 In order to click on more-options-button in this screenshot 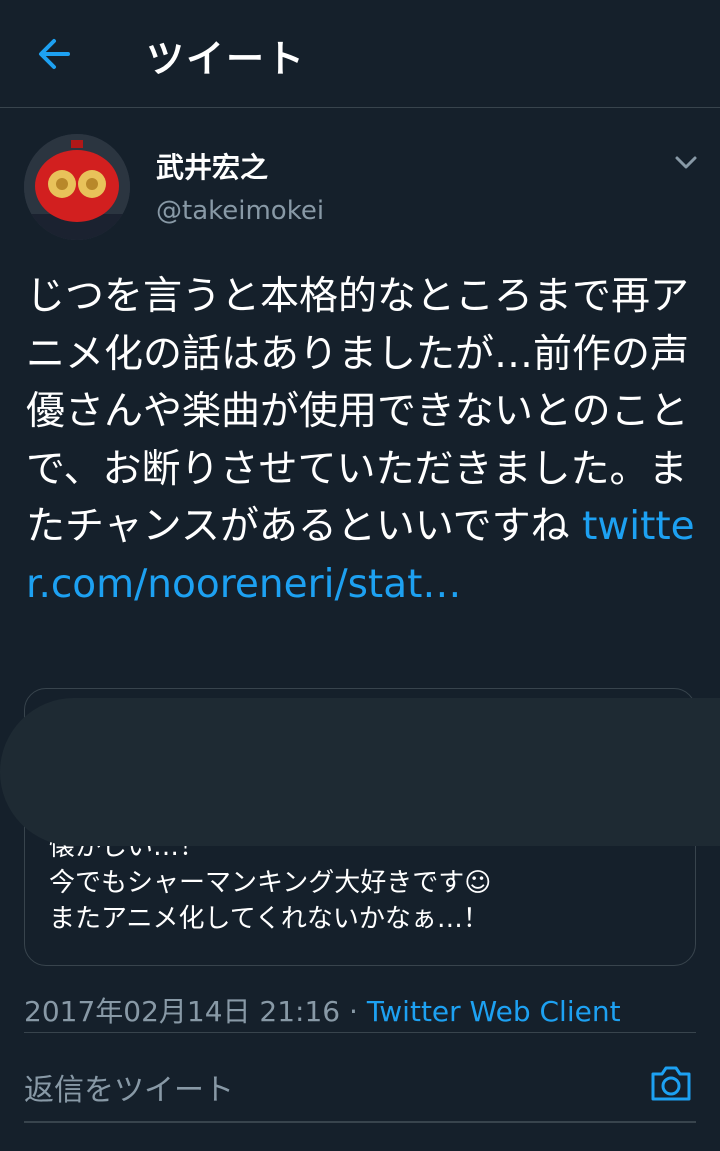, I will do `click(686, 162)`.